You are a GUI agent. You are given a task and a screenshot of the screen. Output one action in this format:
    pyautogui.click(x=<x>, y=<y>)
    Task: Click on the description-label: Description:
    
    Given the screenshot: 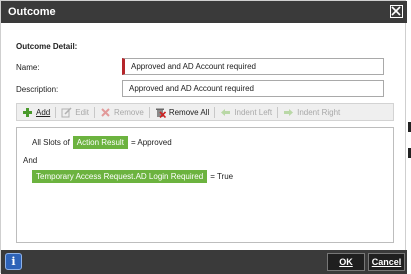 What is the action you would take?
    pyautogui.click(x=37, y=89)
    